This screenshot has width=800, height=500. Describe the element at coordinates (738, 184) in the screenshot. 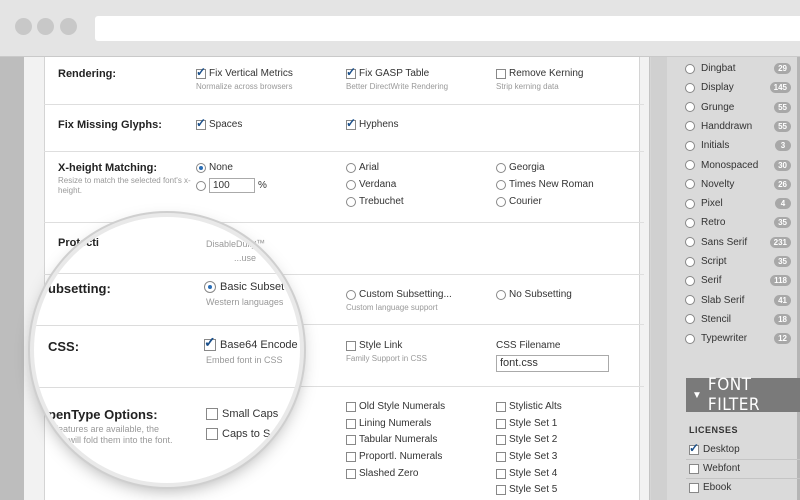

I see `category-novelty-radio: Novelty 26` at that location.